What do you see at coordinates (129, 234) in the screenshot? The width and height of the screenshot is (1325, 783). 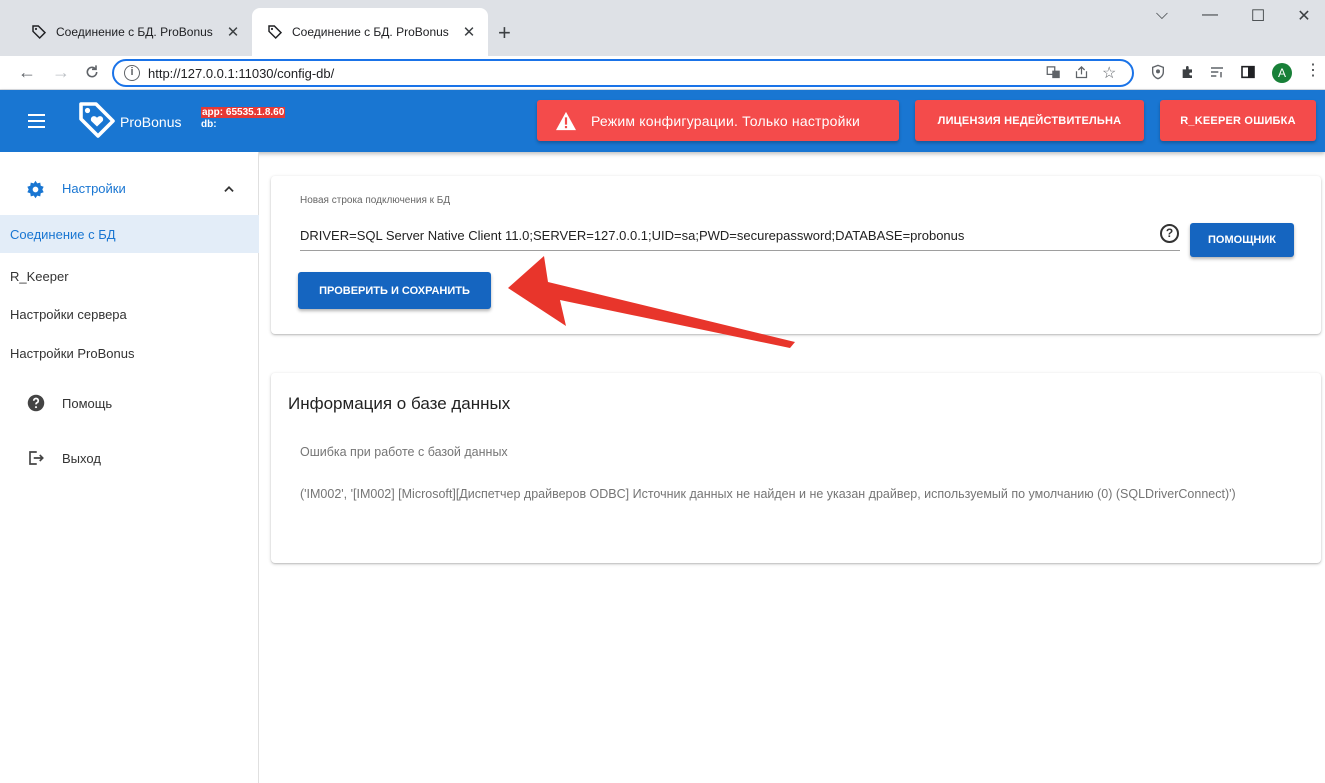 I see `sidebar-item-db-connection: Соединение с БД` at bounding box center [129, 234].